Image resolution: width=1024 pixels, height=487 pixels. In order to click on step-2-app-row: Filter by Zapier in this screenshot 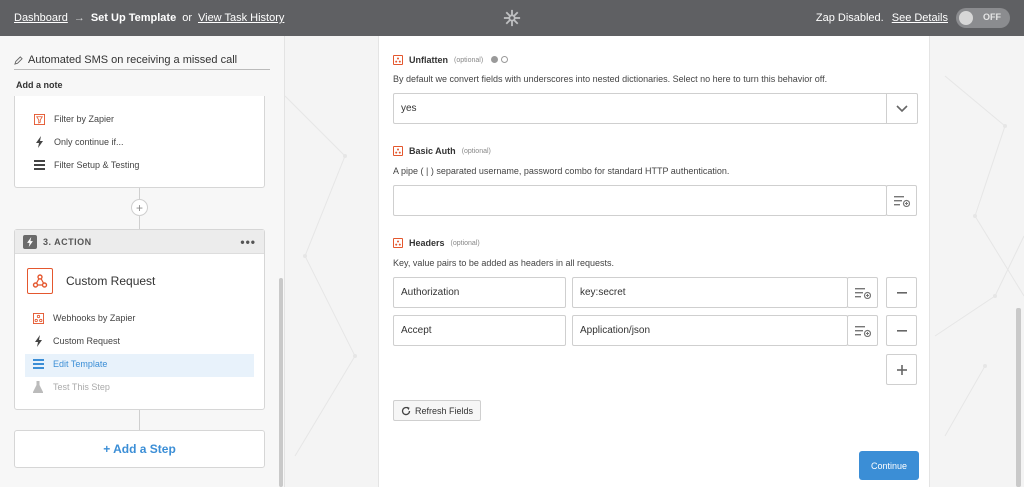, I will do `click(73, 119)`.